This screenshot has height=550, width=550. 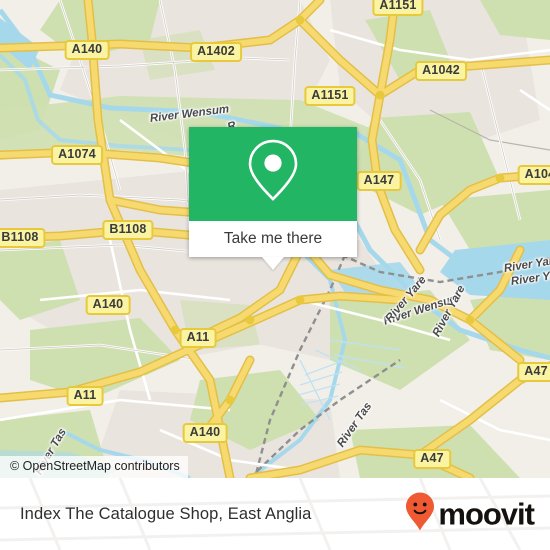 What do you see at coordinates (379, 181) in the screenshot?
I see `road-shield: A147` at bounding box center [379, 181].